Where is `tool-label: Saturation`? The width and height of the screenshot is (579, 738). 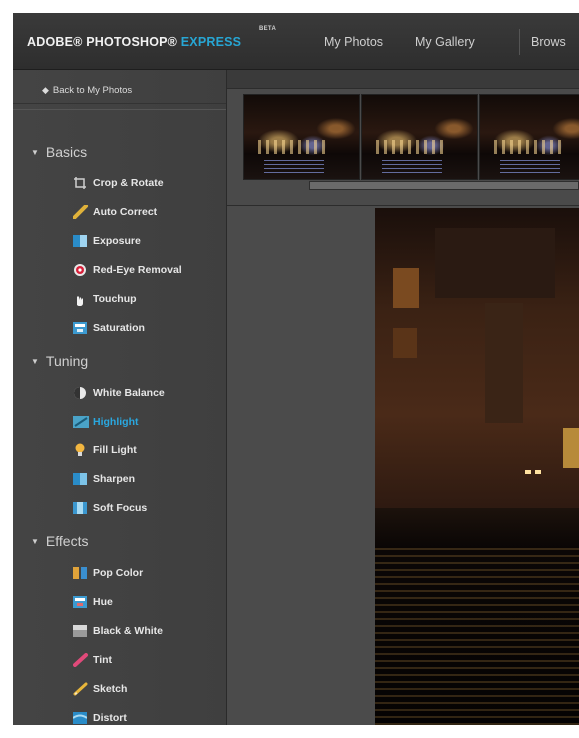
tool-label: Saturation is located at coordinates (119, 328).